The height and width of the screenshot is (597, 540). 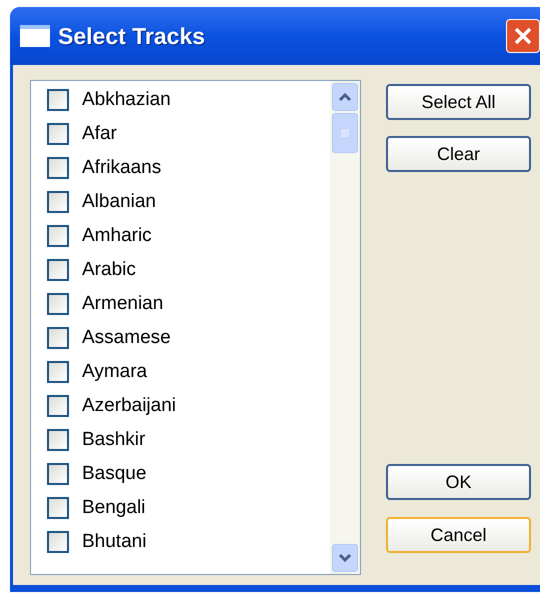 I want to click on dialog-button: OK, so click(x=458, y=482).